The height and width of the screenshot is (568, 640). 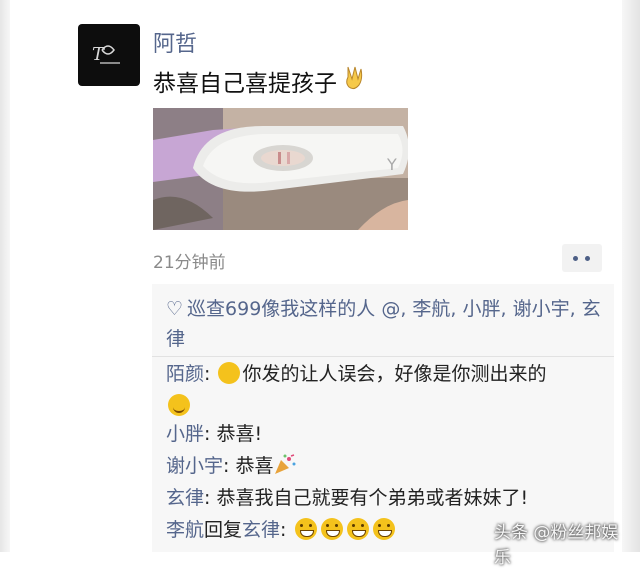 What do you see at coordinates (386, 466) in the screenshot?
I see `comment-item: 谢小宇: 恭喜` at bounding box center [386, 466].